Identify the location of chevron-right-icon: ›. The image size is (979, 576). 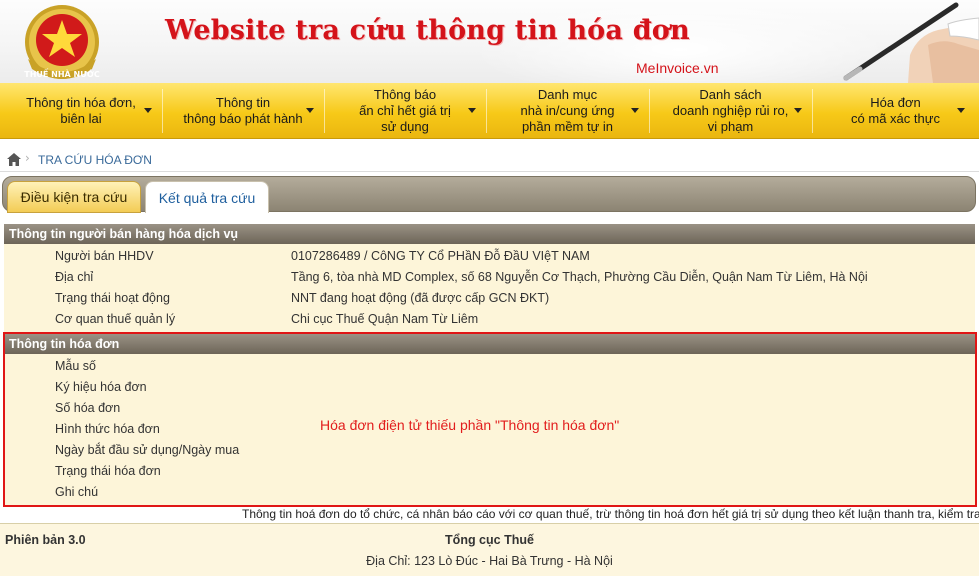
(27, 158).